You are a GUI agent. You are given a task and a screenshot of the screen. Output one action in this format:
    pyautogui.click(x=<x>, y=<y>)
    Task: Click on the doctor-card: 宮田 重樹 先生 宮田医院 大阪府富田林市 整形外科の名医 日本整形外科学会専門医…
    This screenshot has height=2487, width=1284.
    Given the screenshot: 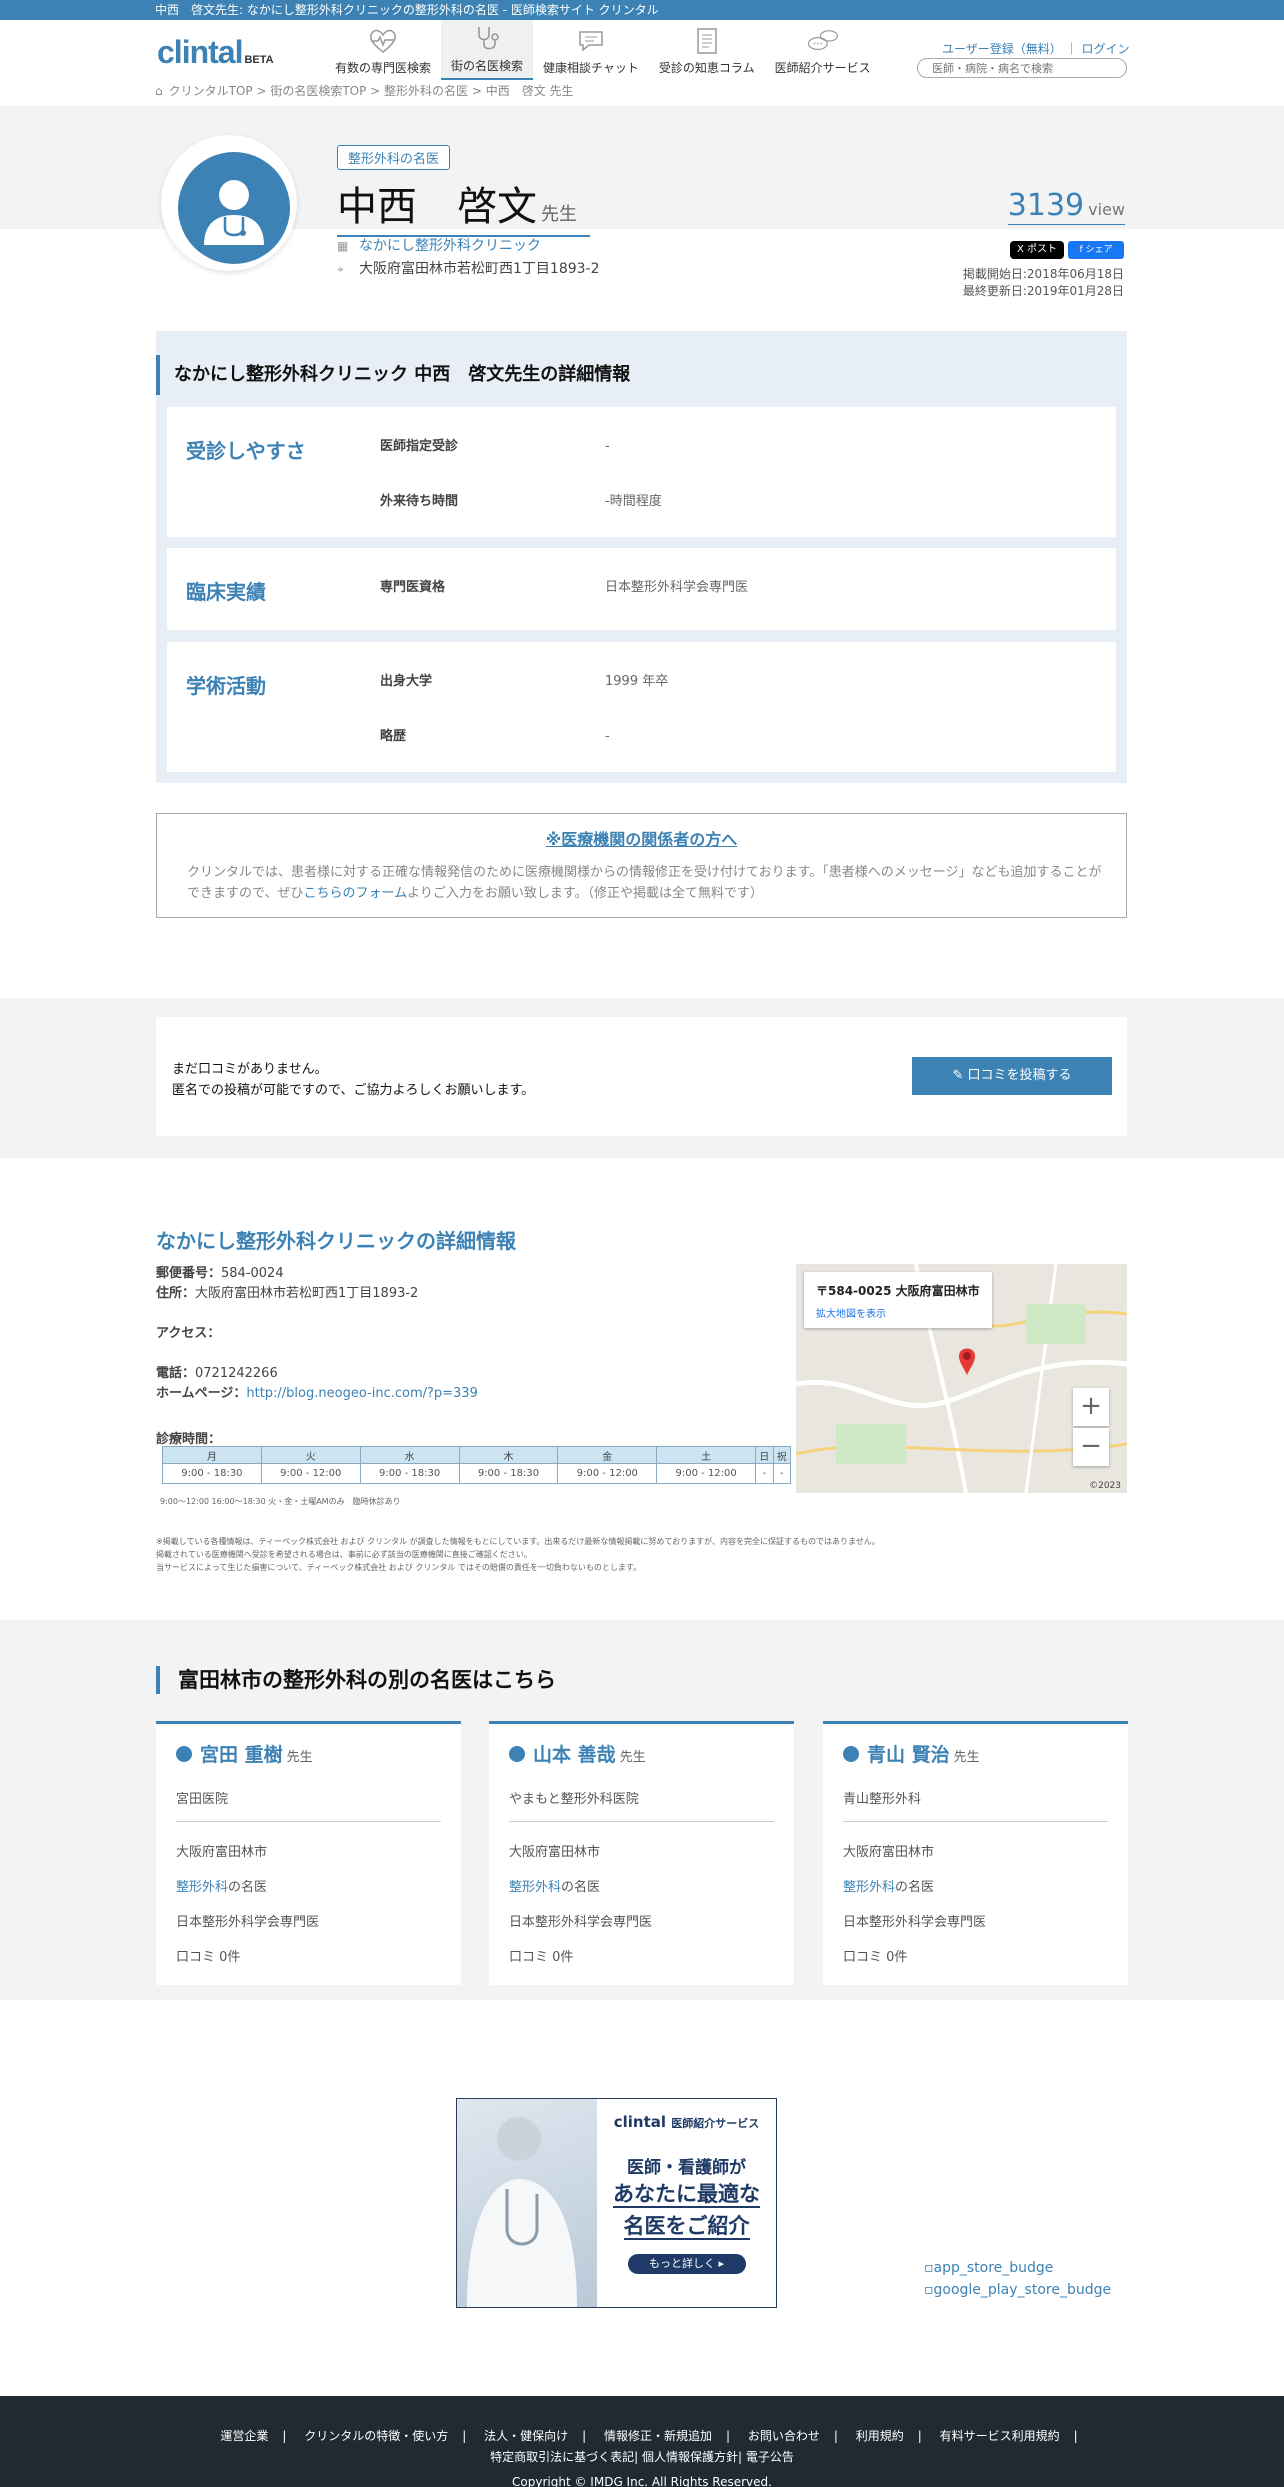 What is the action you would take?
    pyautogui.click(x=308, y=1853)
    